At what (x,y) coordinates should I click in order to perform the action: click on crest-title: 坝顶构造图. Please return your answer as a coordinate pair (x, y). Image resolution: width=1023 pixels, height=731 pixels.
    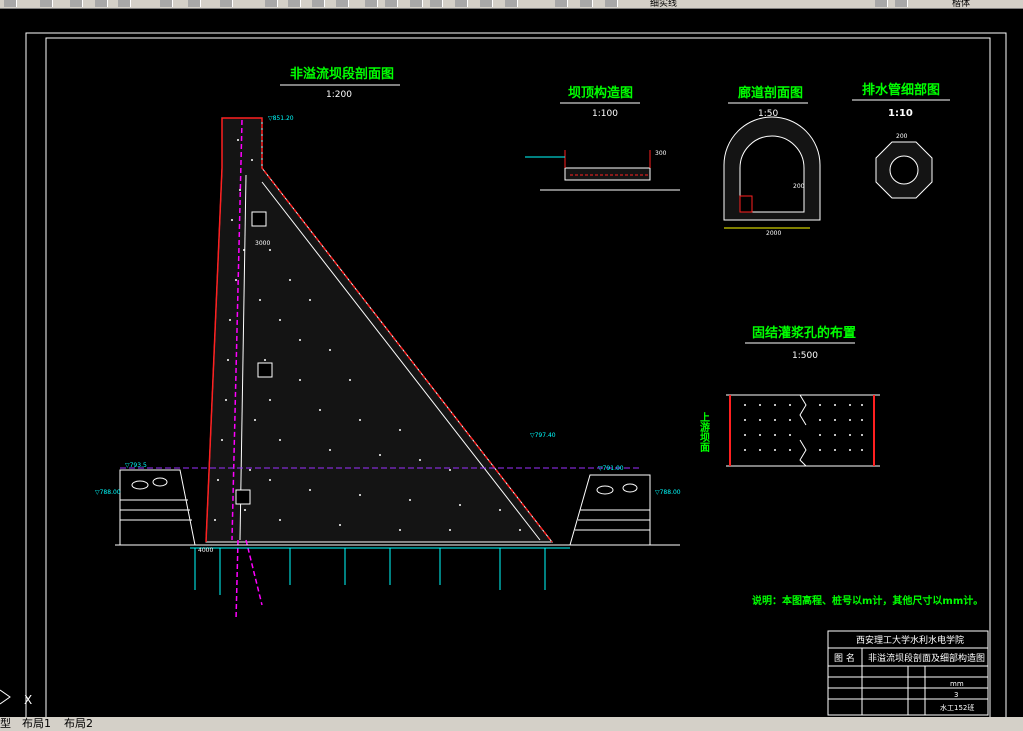
    Looking at the image, I should click on (600, 93).